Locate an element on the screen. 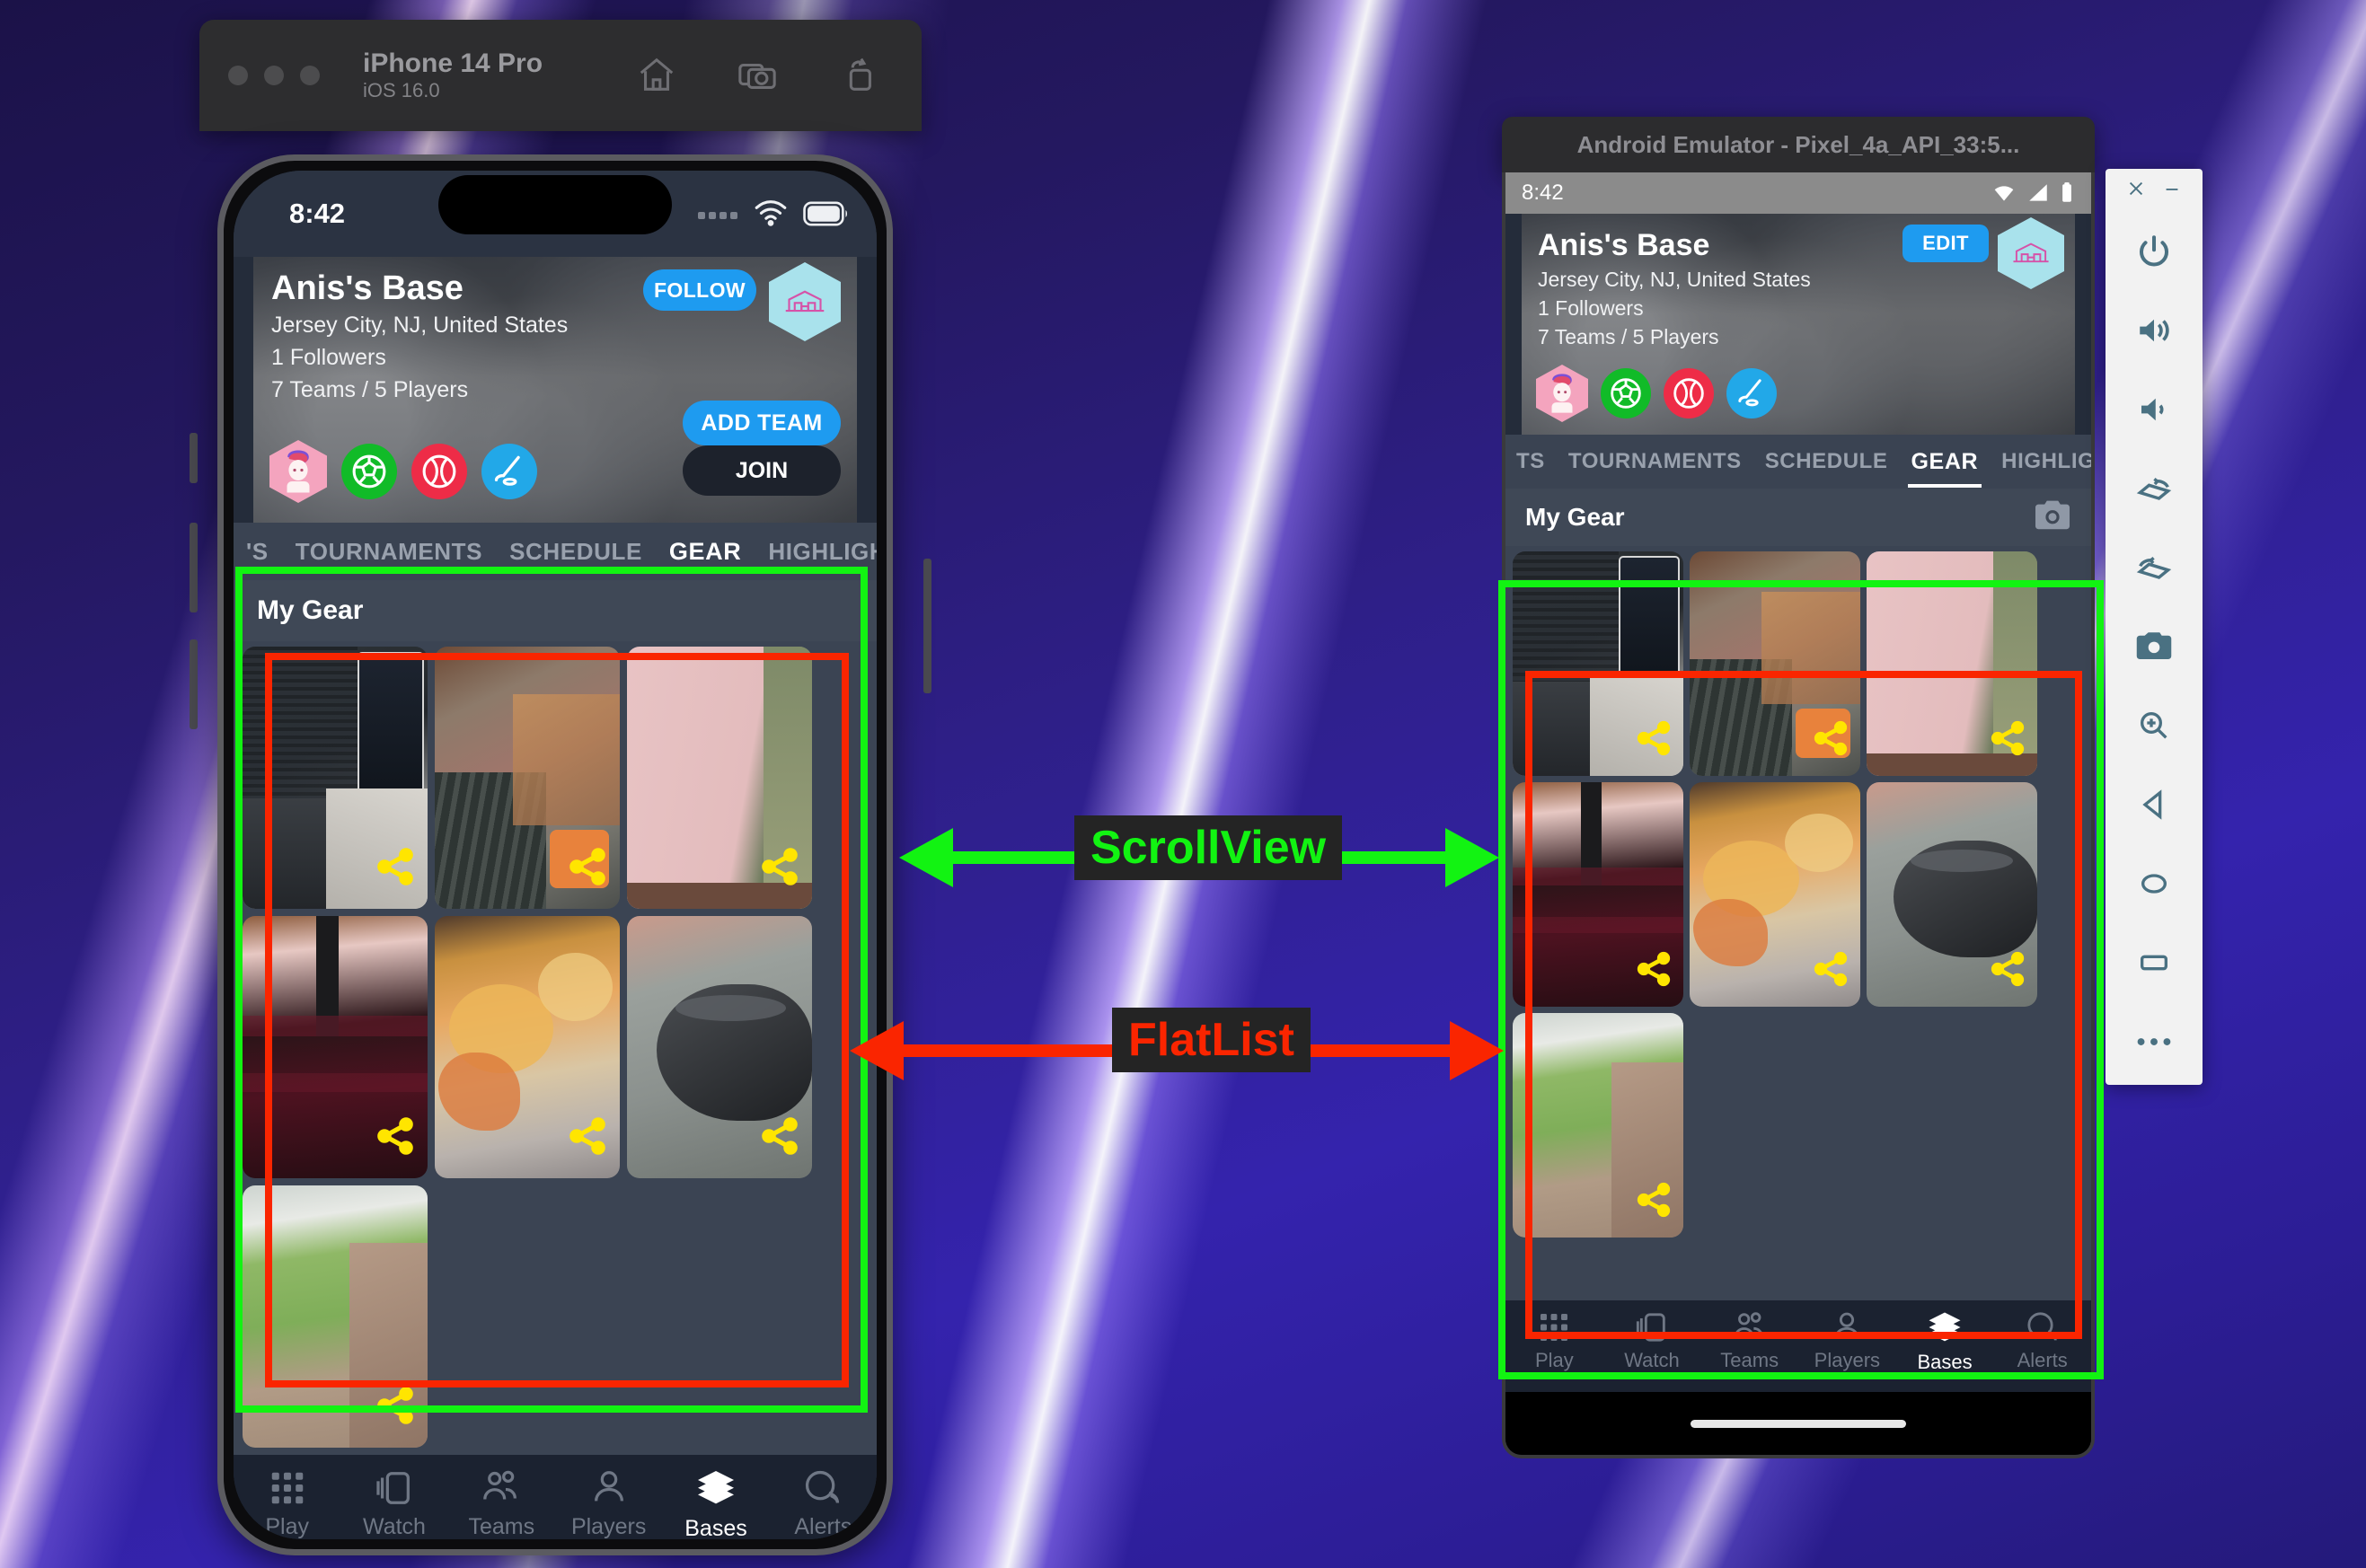  android-status-icons is located at coordinates (2033, 193).